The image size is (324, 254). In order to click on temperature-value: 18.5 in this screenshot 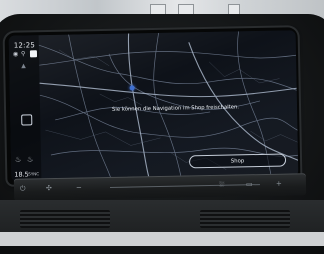, I will do `click(21, 174)`.